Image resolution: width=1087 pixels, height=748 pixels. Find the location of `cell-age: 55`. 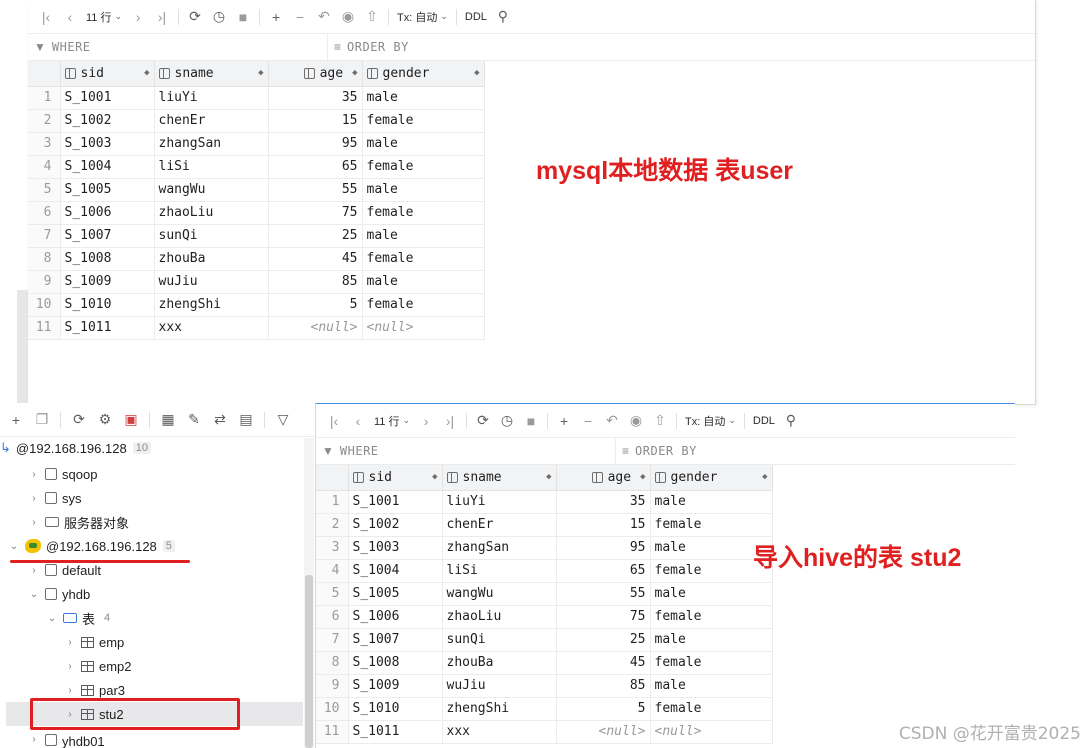

cell-age: 55 is located at coordinates (315, 190).